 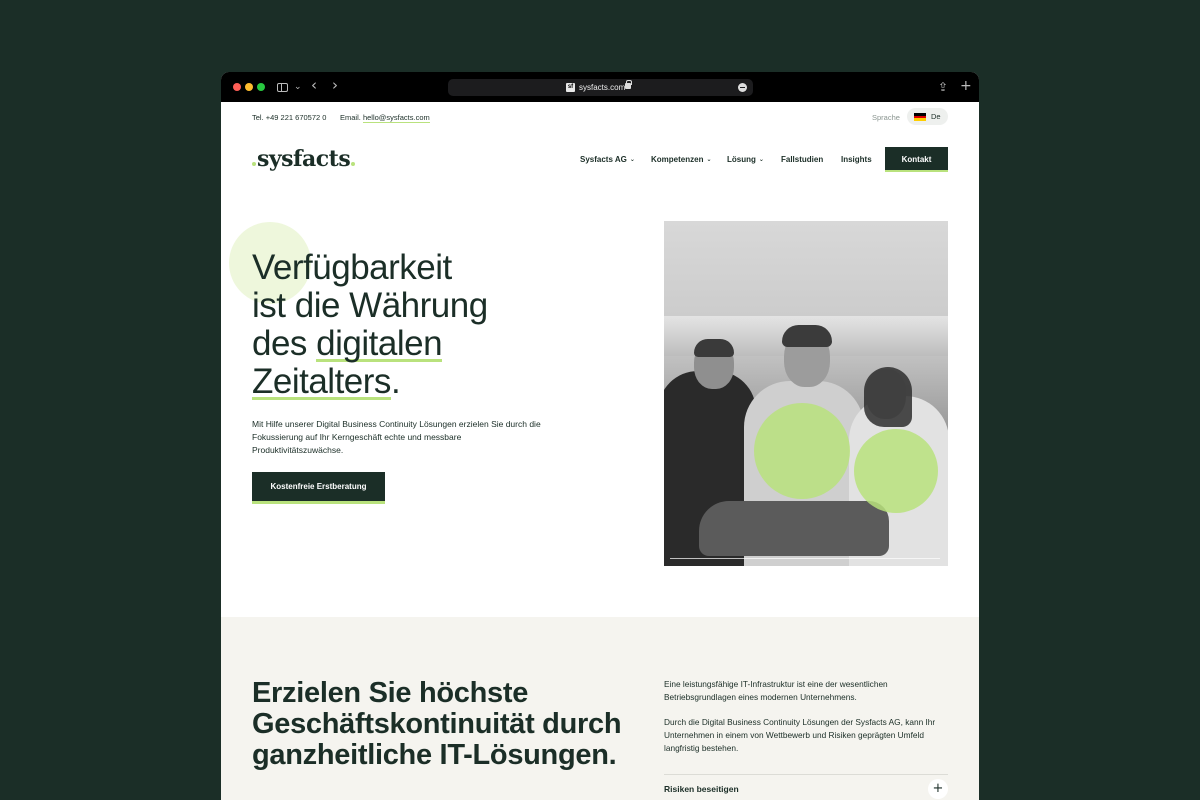 I want to click on language-switcher: De, so click(x=927, y=116).